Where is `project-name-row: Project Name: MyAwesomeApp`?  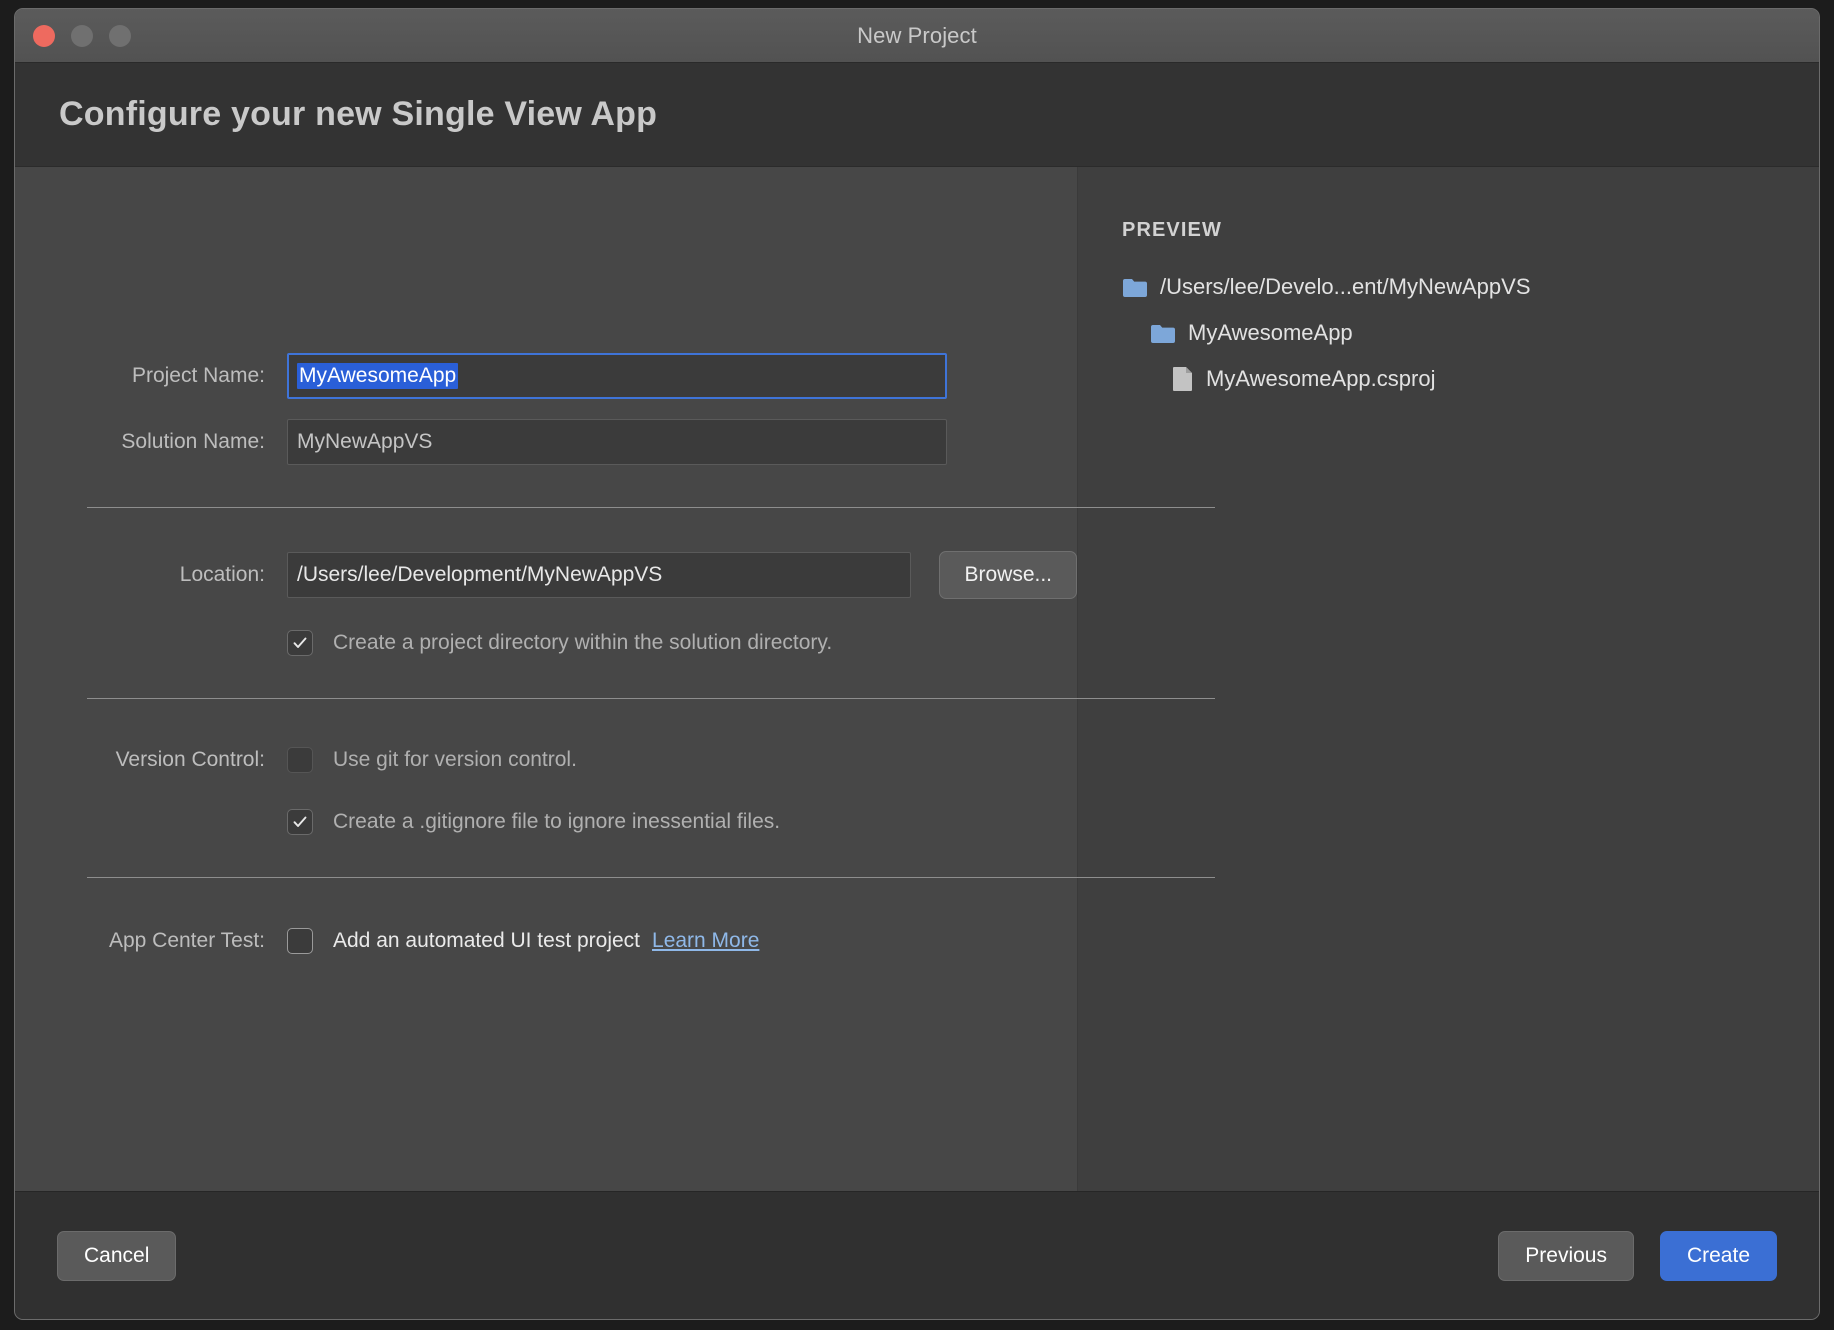 project-name-row: Project Name: MyAwesomeApp is located at coordinates (546, 376).